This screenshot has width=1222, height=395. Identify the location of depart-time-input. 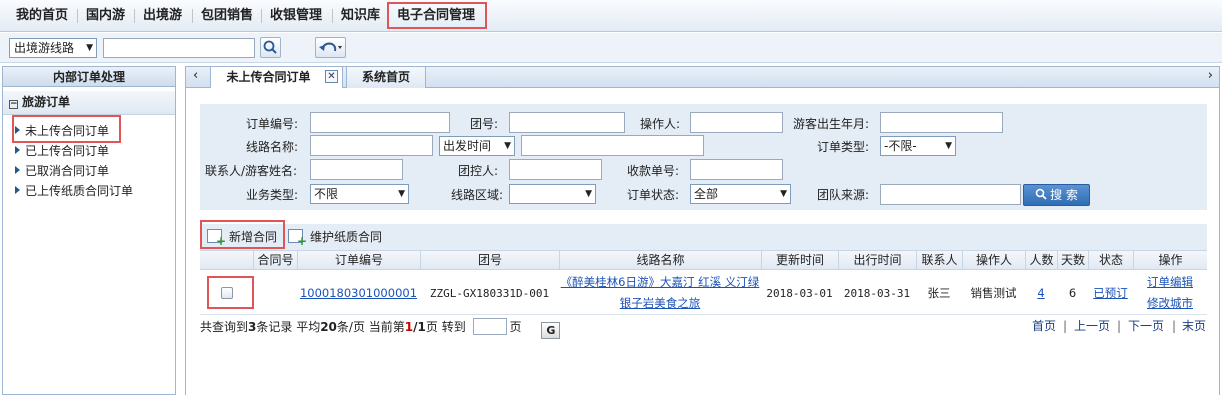
(612, 145).